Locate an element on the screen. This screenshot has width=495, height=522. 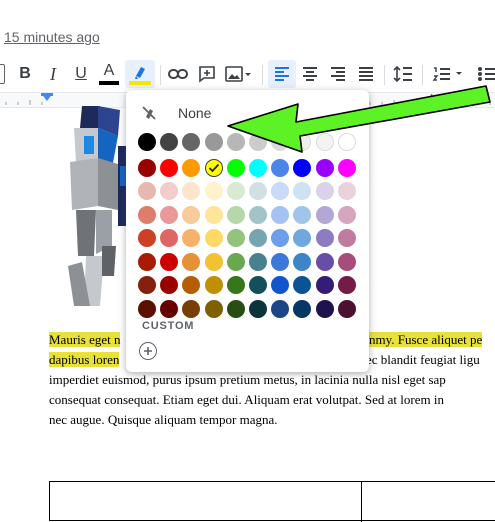
doc-line-2-right: ec blandit feugiat ligu is located at coordinates (423, 360).